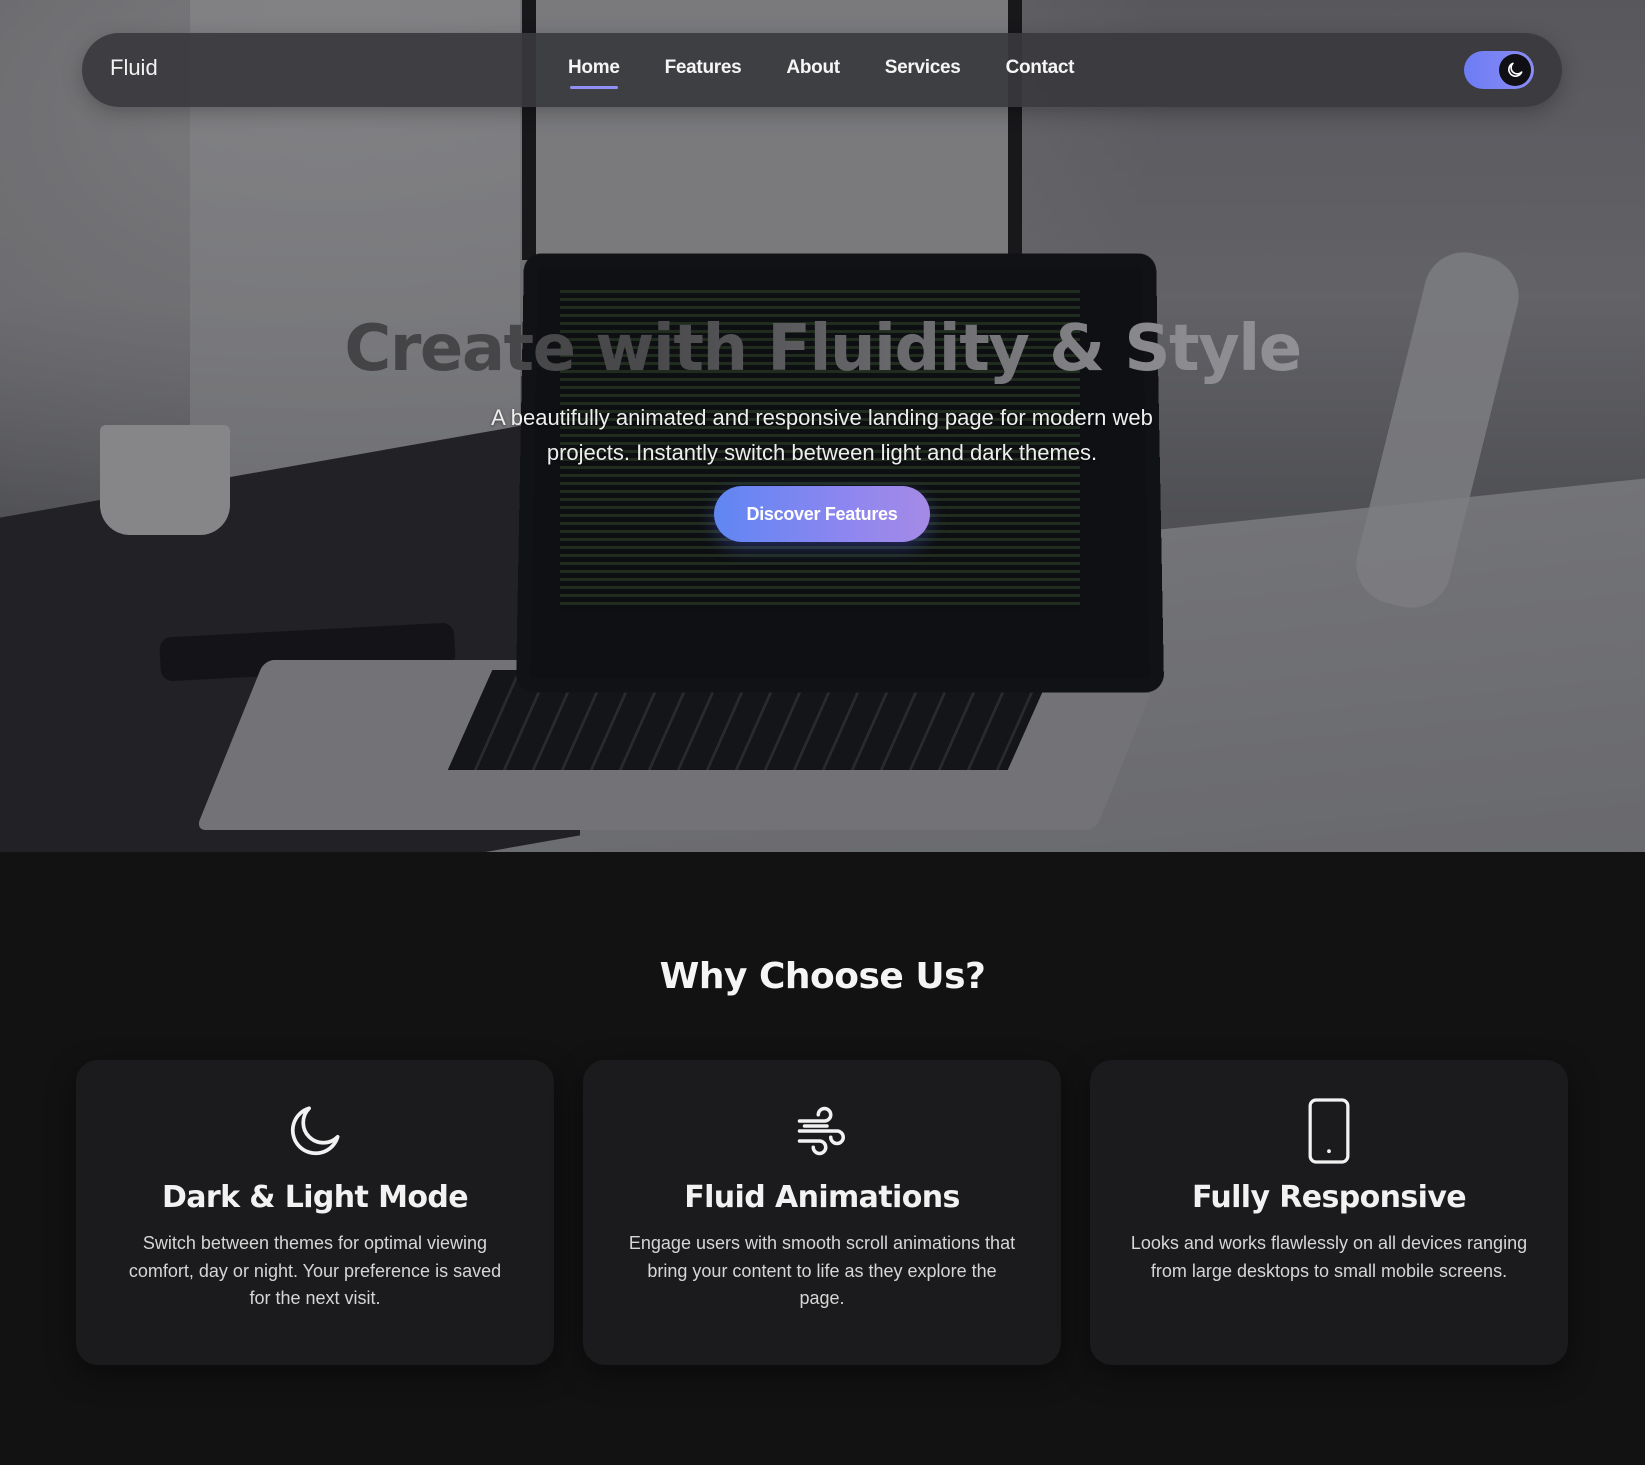 The height and width of the screenshot is (1465, 1645). What do you see at coordinates (821, 1131) in the screenshot?
I see `wind-icon` at bounding box center [821, 1131].